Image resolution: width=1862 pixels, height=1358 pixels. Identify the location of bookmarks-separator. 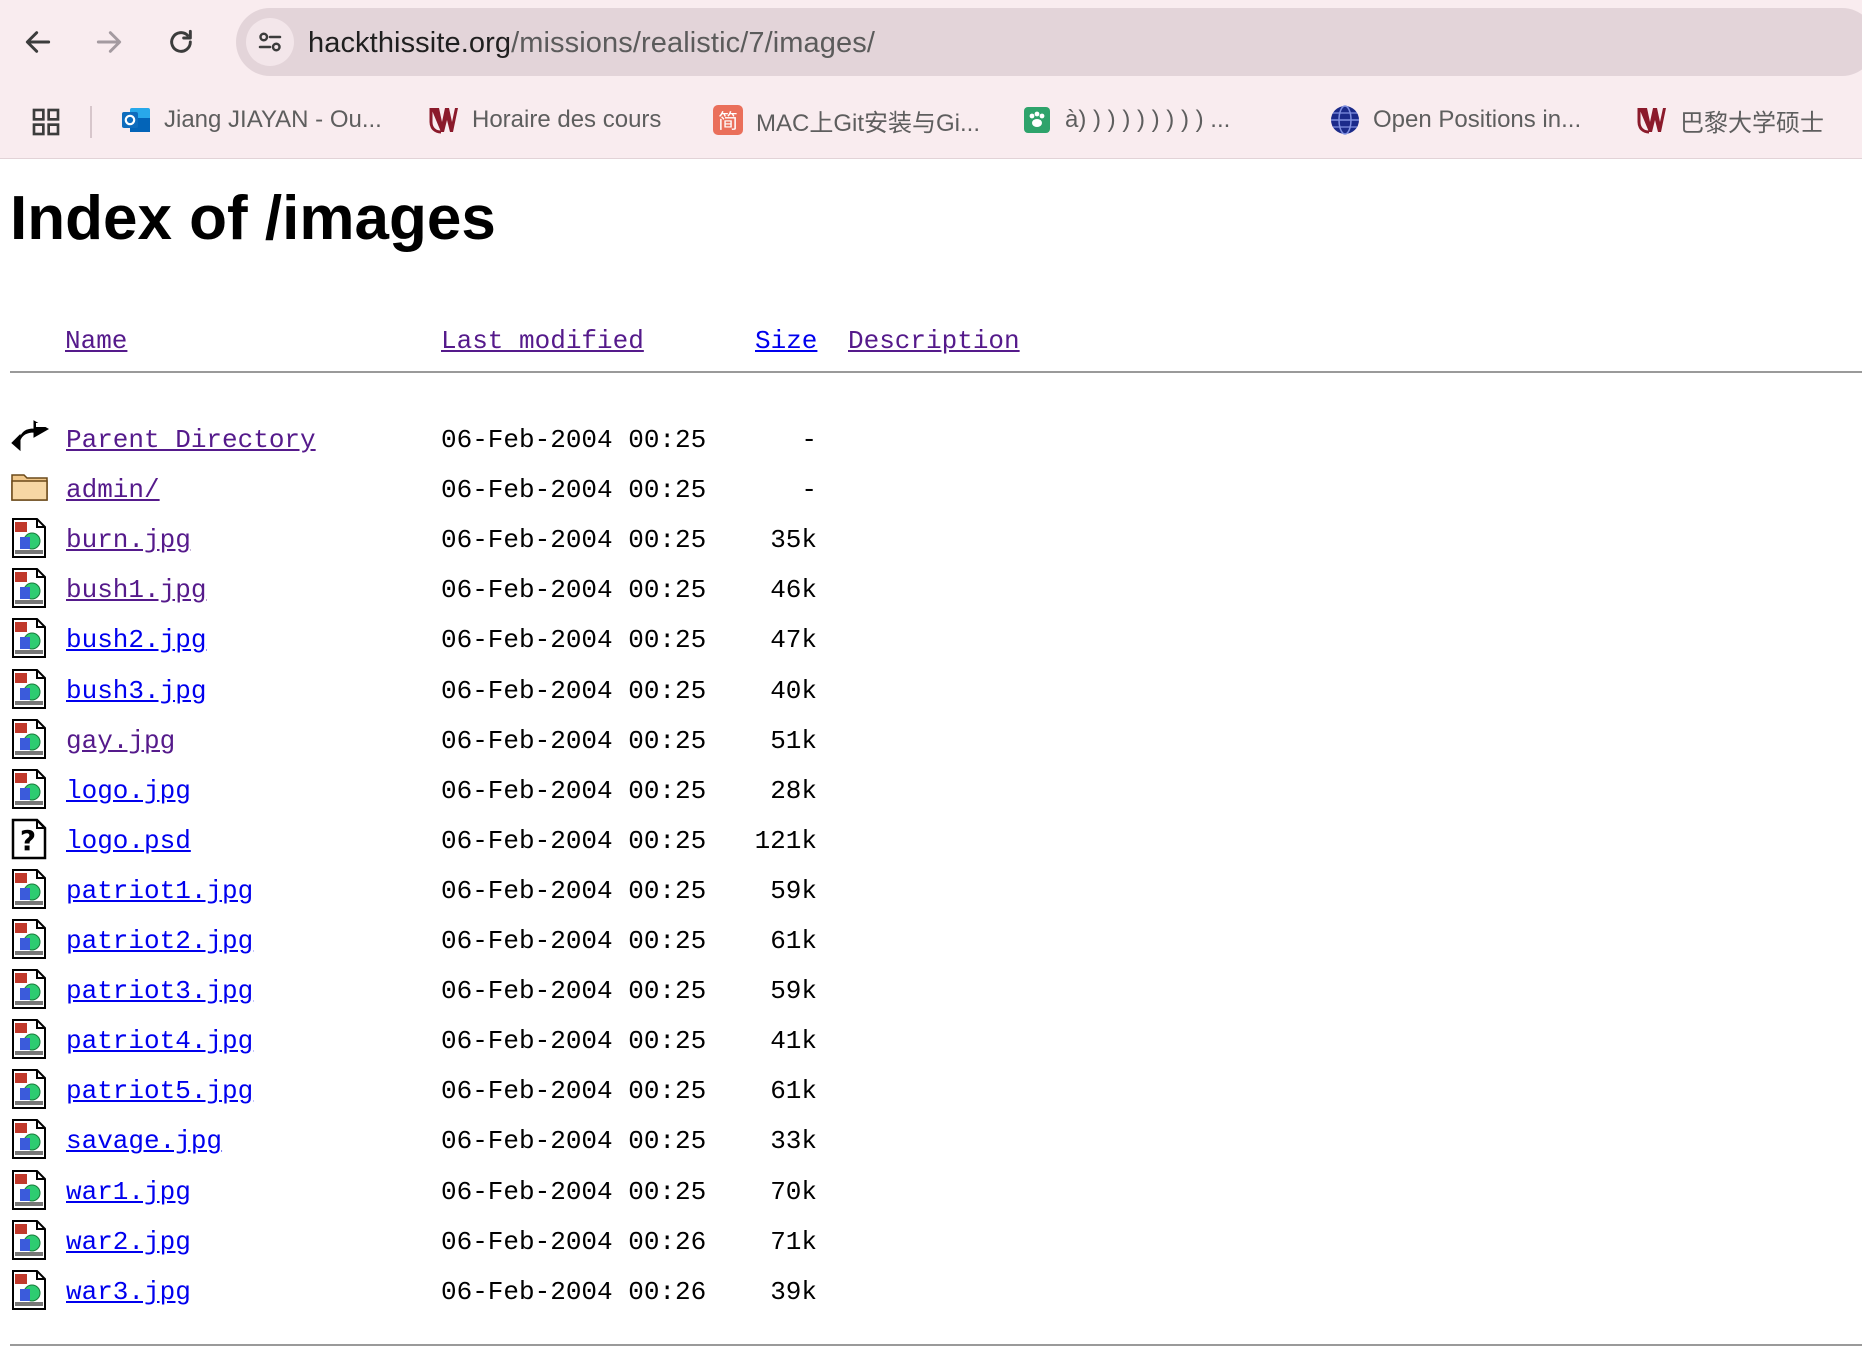
(91, 122).